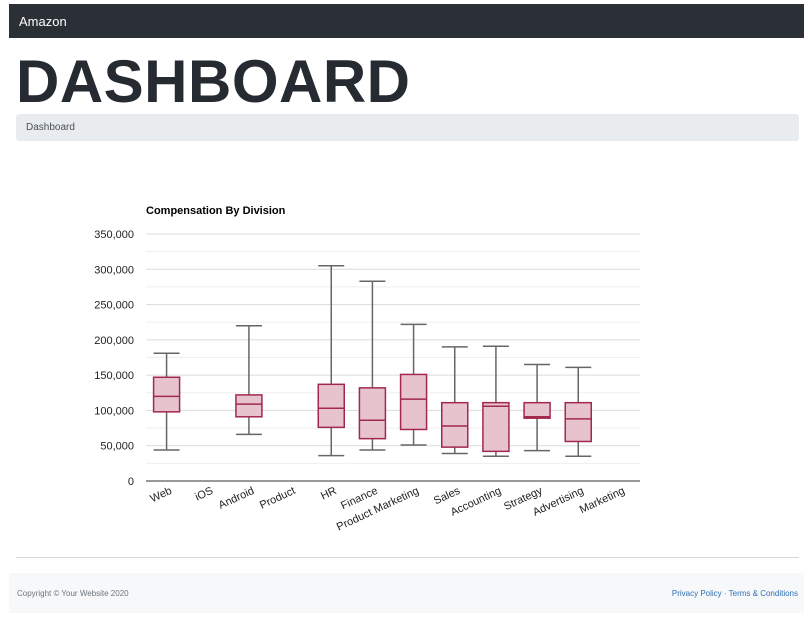  Describe the element at coordinates (160, 495) in the screenshot. I see `x-tick-label: Web` at that location.